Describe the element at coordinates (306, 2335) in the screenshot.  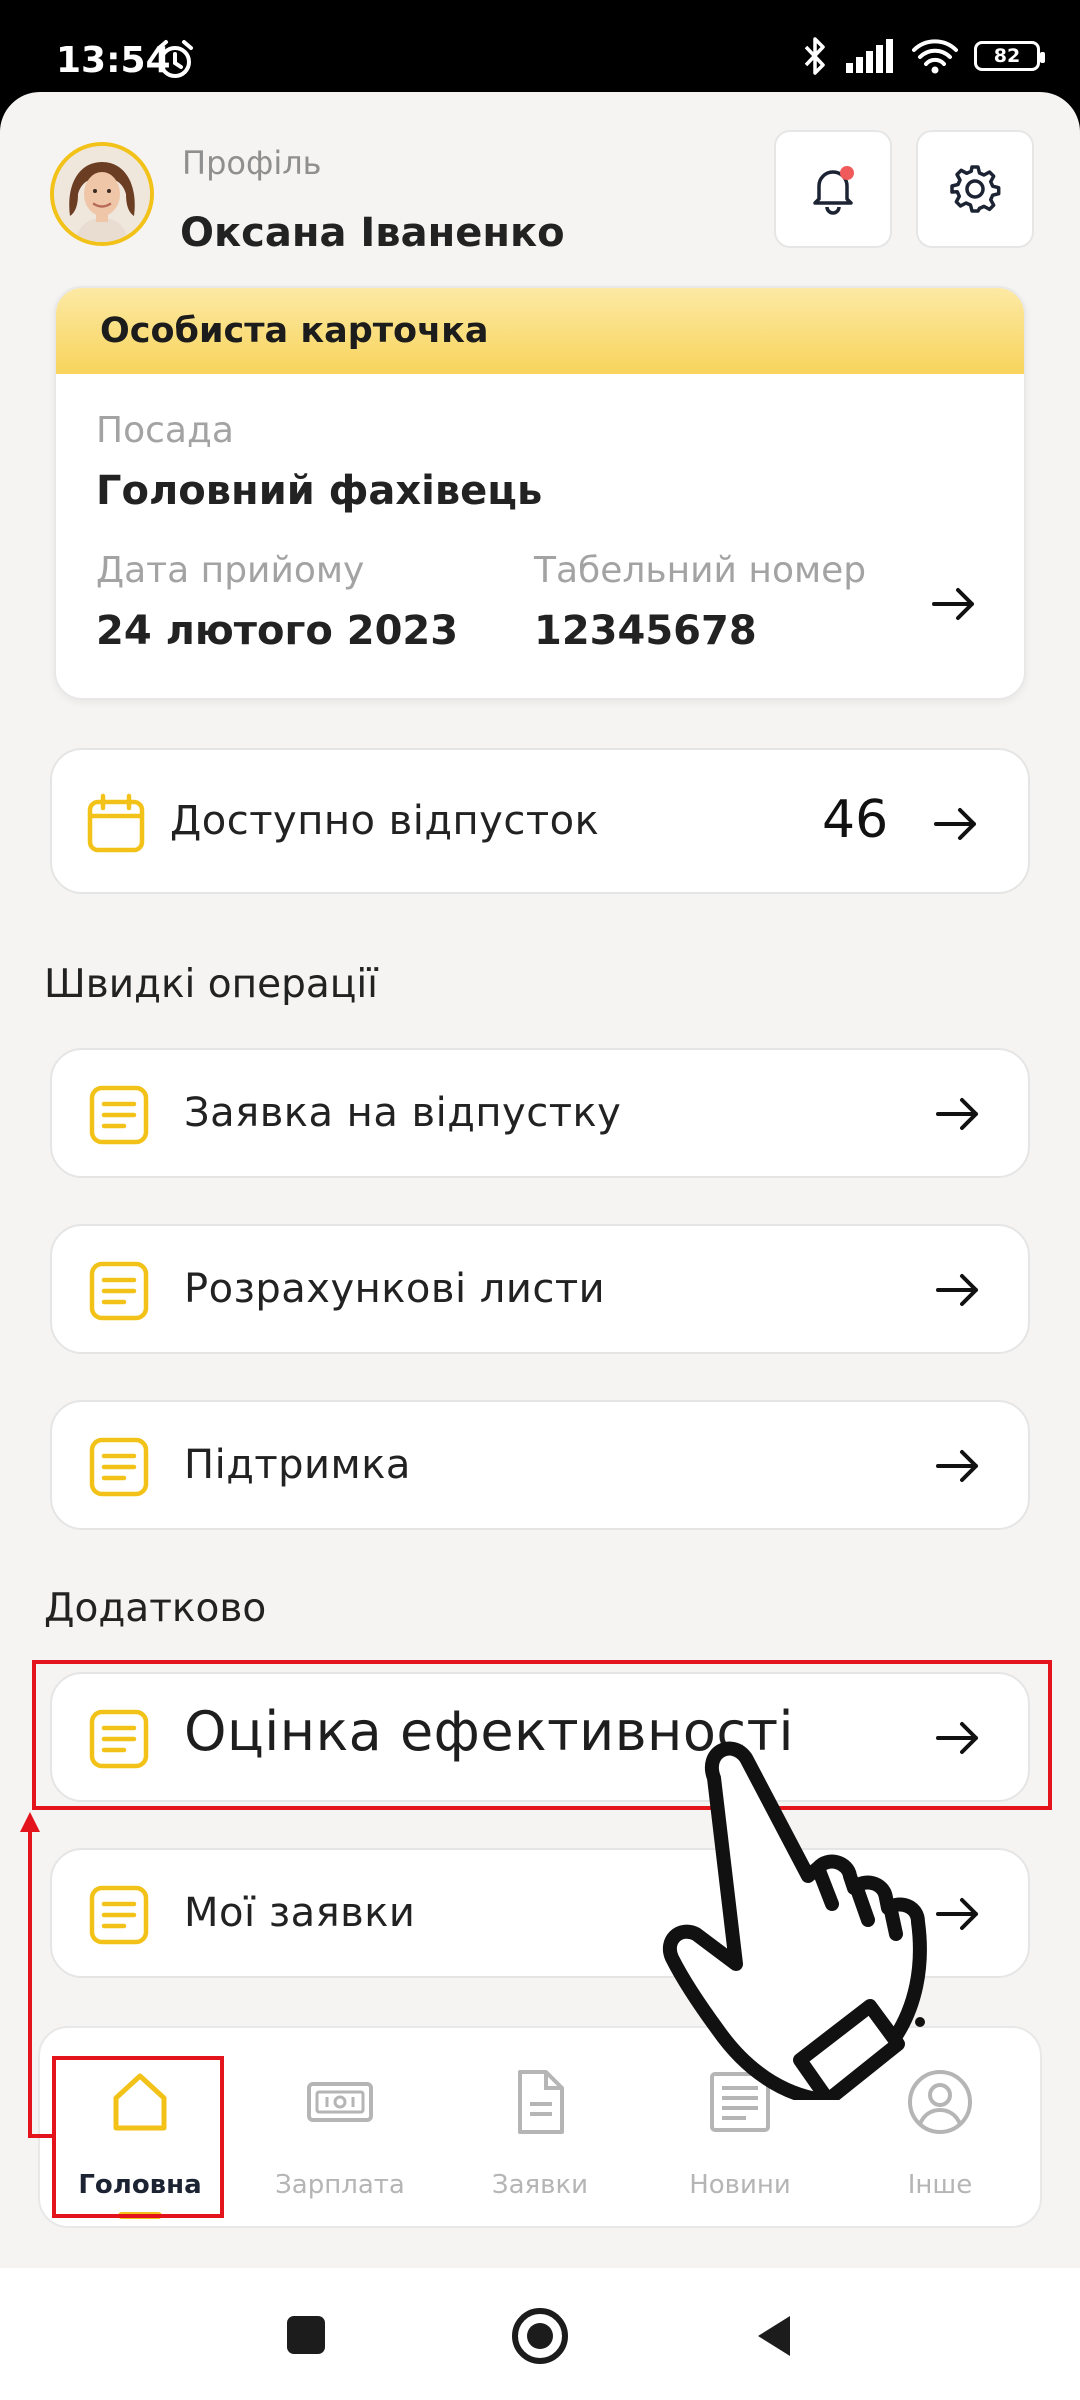
I see `recents-button` at that location.